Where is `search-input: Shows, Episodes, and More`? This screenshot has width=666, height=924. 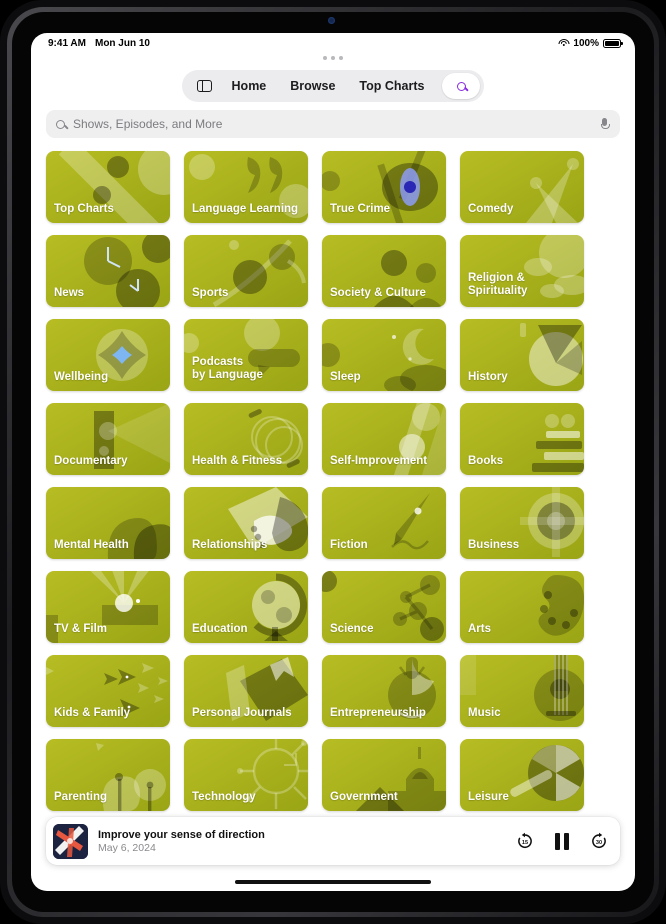
search-input: Shows, Episodes, and More is located at coordinates (337, 124).